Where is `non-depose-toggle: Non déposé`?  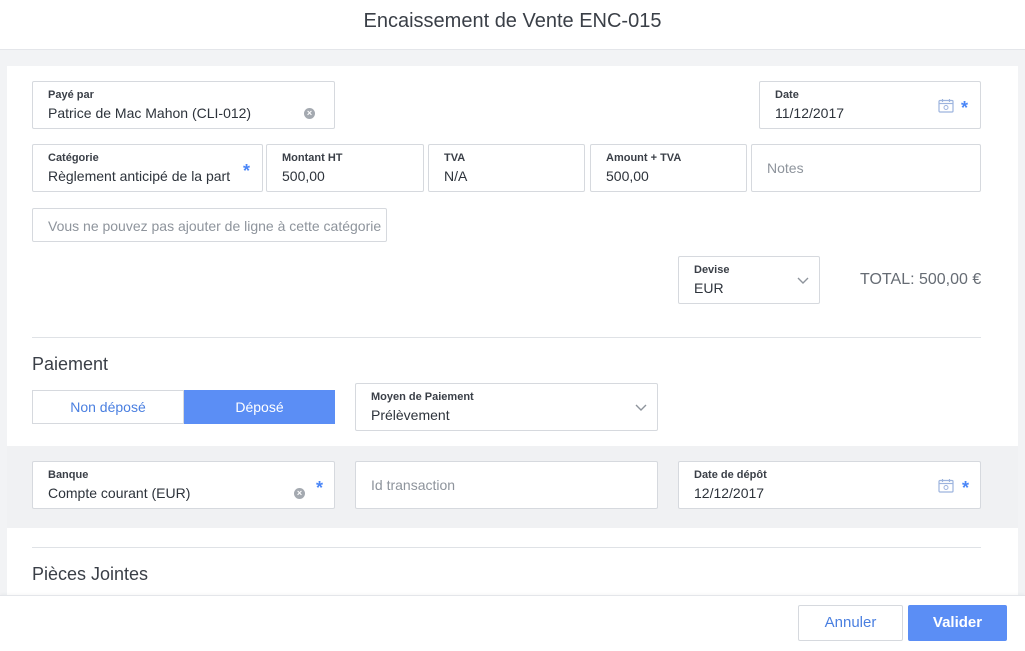 non-depose-toggle: Non déposé is located at coordinates (108, 407).